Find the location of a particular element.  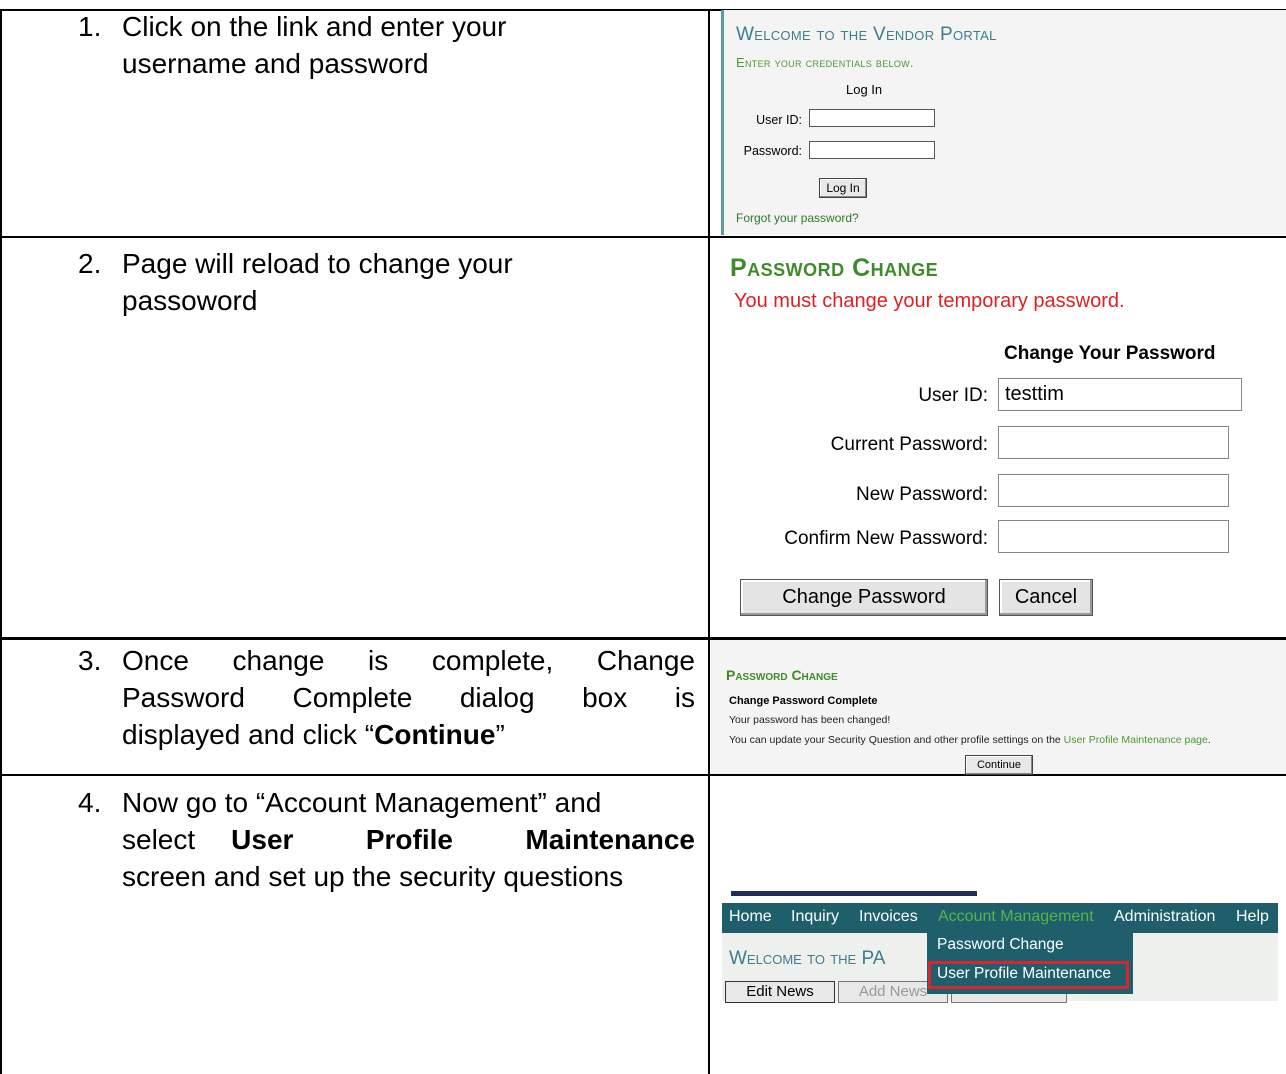

step-text-bold-inner: User Profile Maintenance is located at coordinates (463, 839).